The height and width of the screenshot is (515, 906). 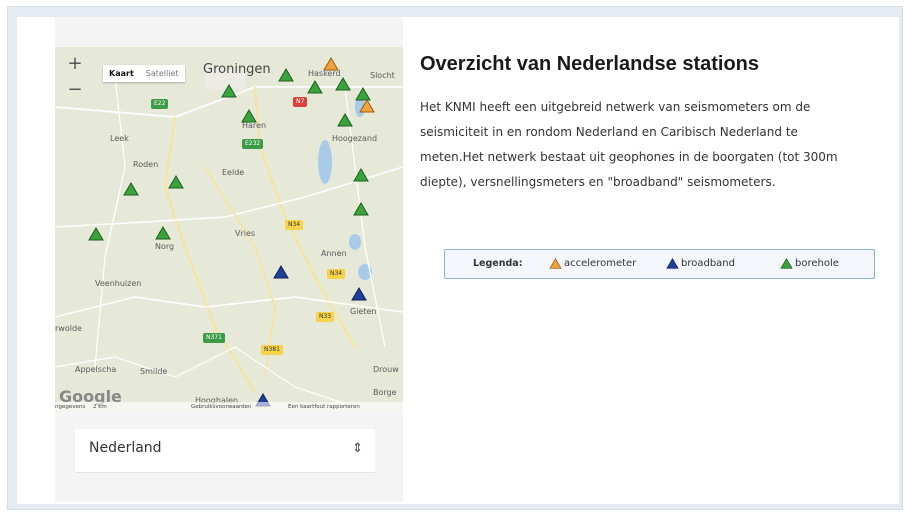 I want to click on legend-item-label: broadband, so click(x=708, y=263).